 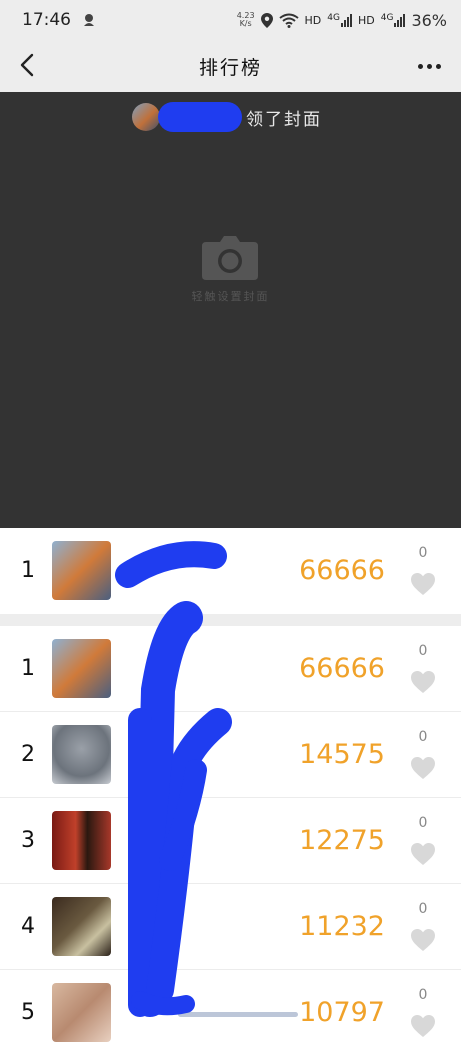 What do you see at coordinates (342, 754) in the screenshot?
I see `step-count: 14575` at bounding box center [342, 754].